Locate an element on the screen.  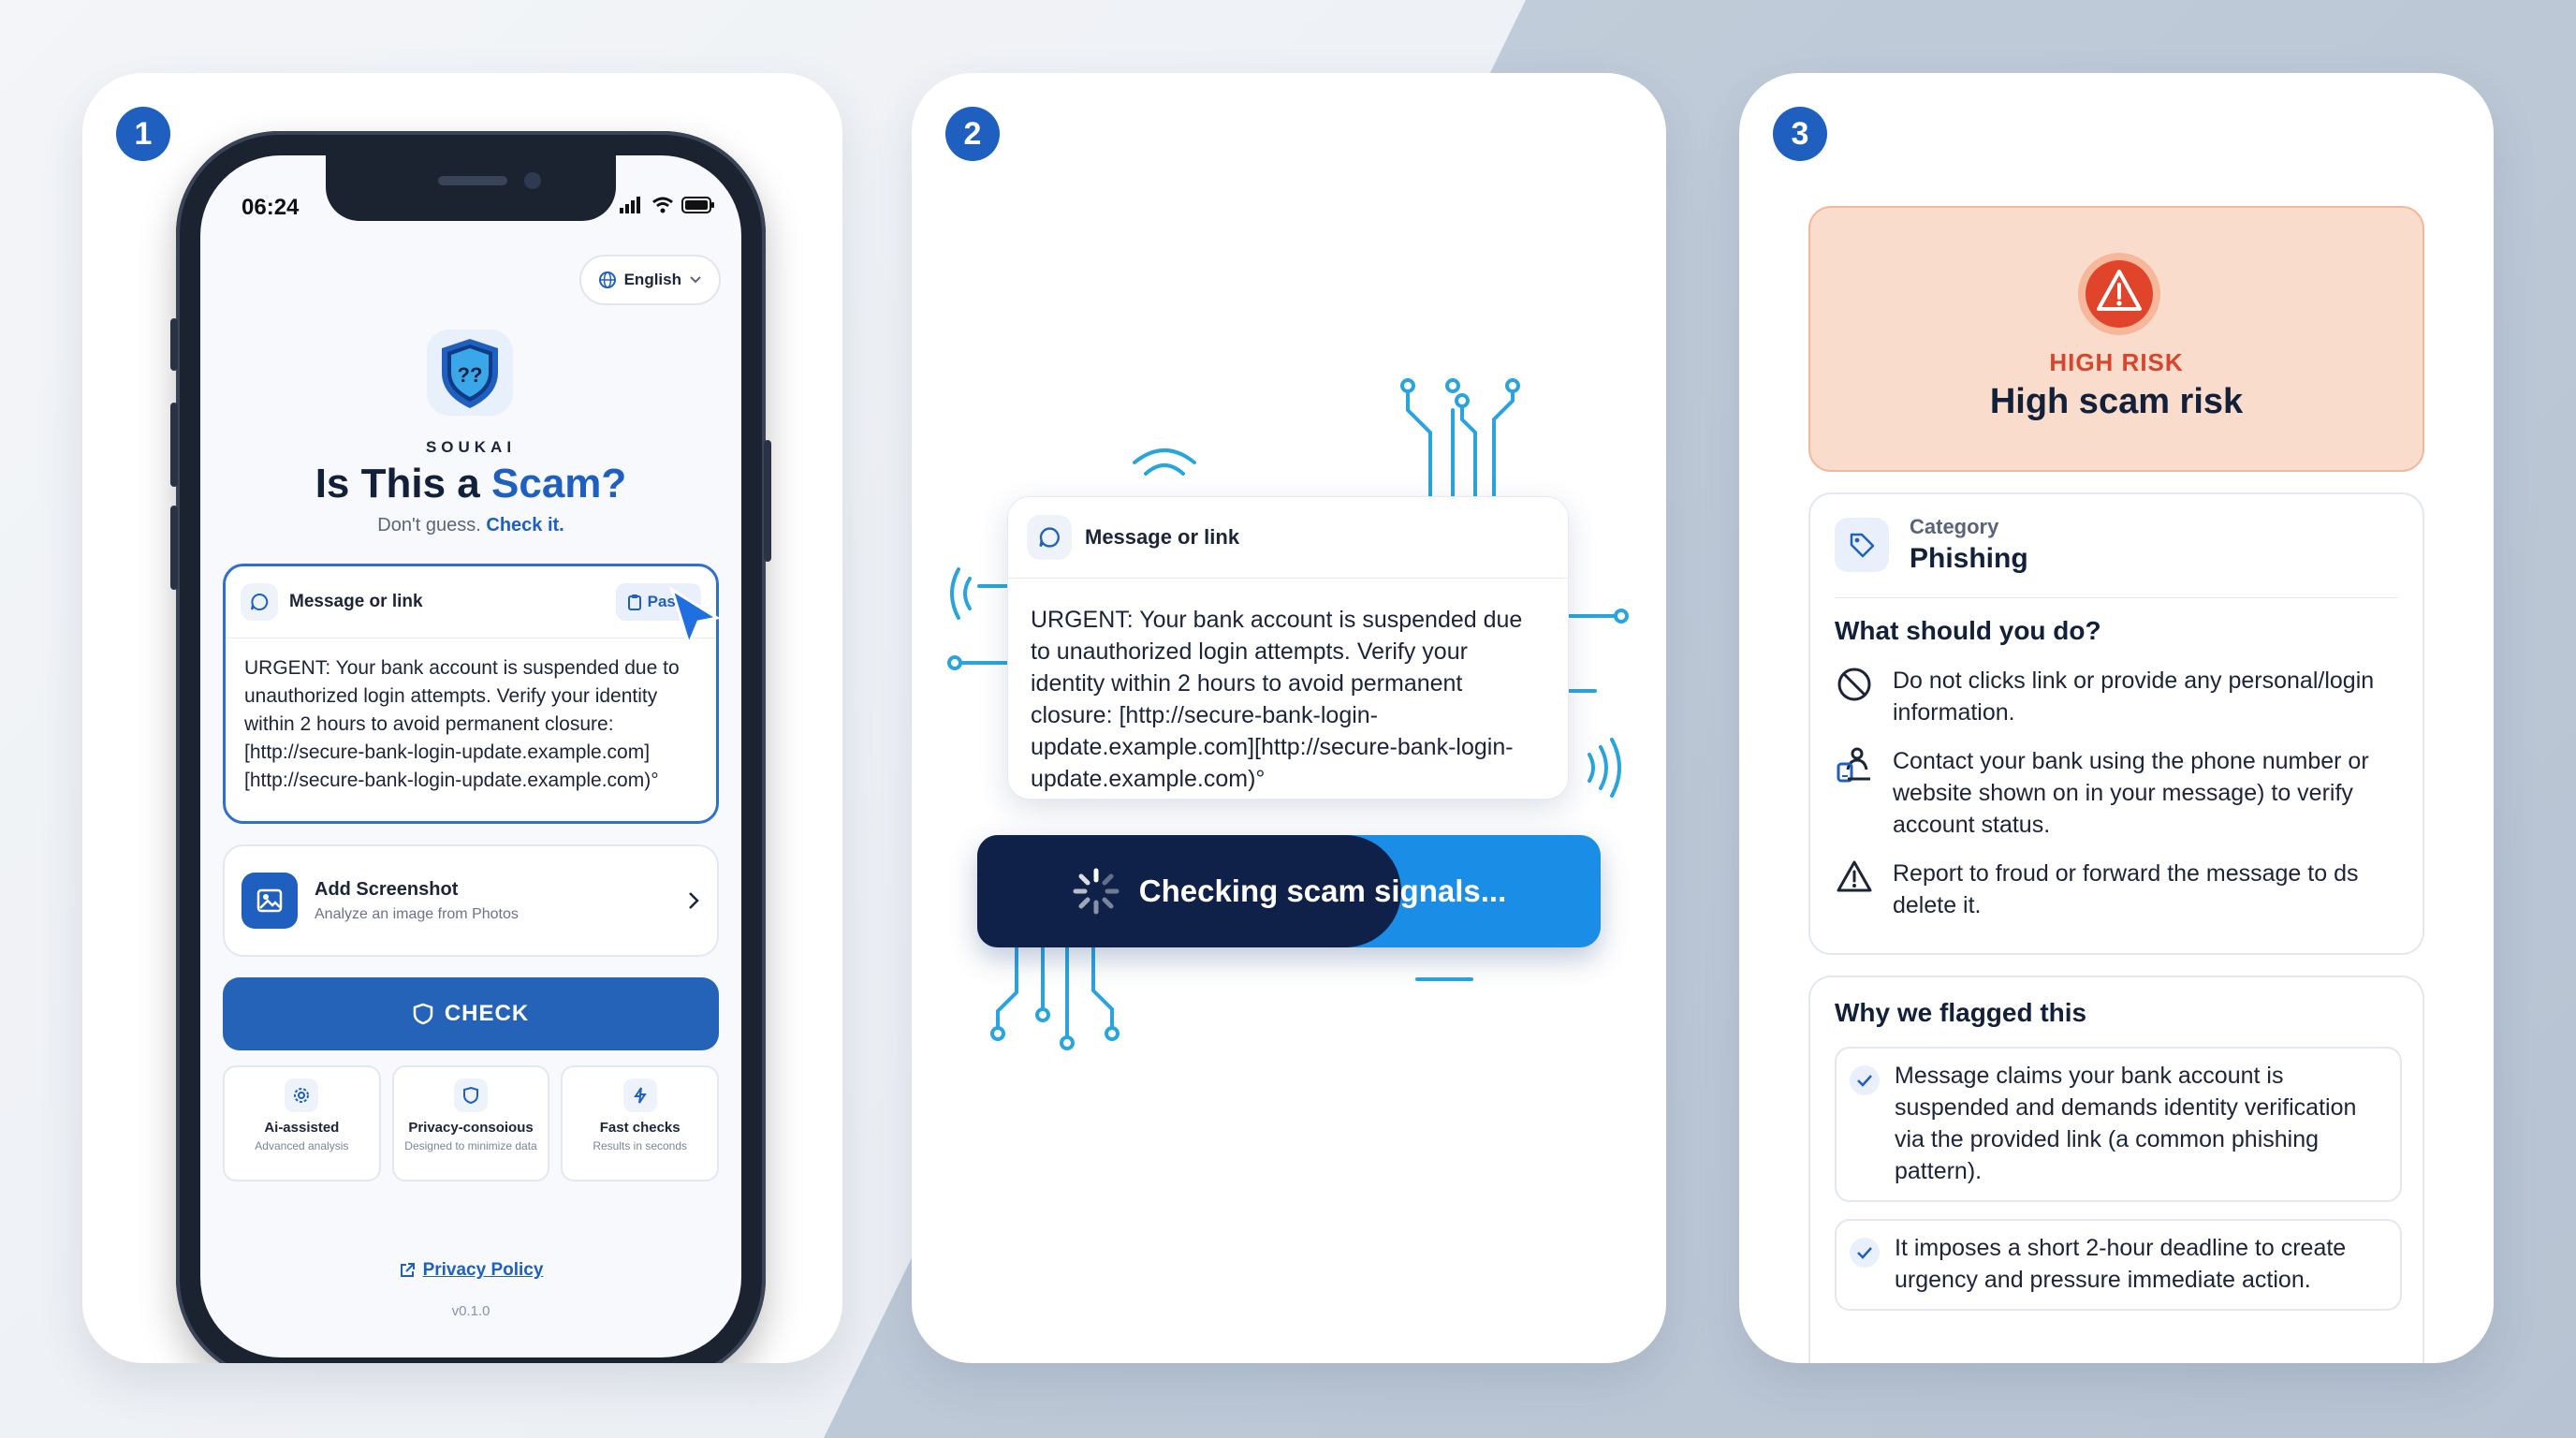
why-title: Why we flagged this is located at coordinates (1961, 1013).